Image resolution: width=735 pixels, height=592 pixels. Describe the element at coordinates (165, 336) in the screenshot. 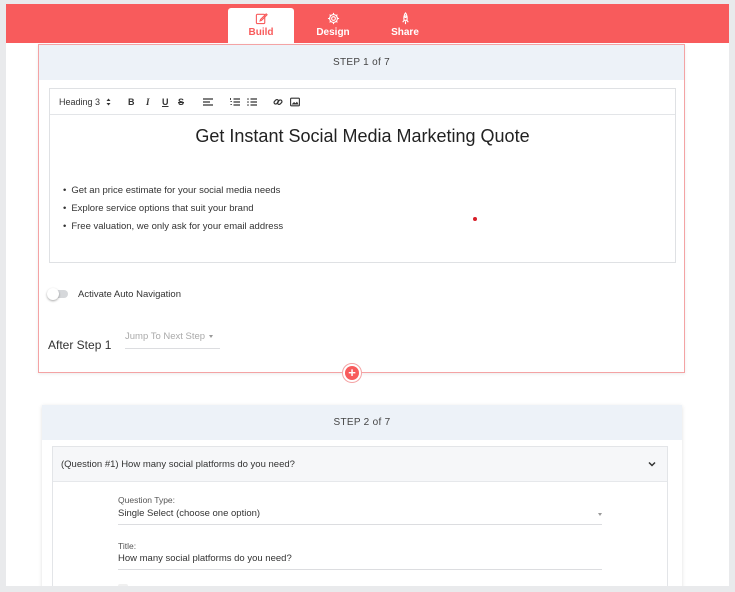

I see `jump-select-placeholder: Jump To Next Step` at that location.